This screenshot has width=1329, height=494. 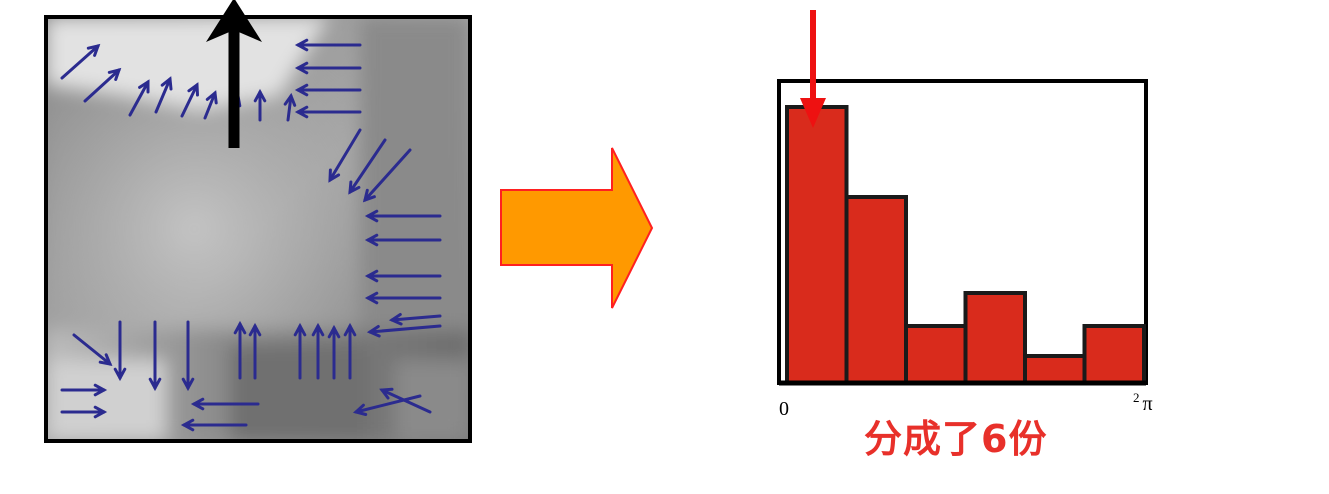 I want to click on histogram-caption: 分成了6份, so click(x=956, y=439).